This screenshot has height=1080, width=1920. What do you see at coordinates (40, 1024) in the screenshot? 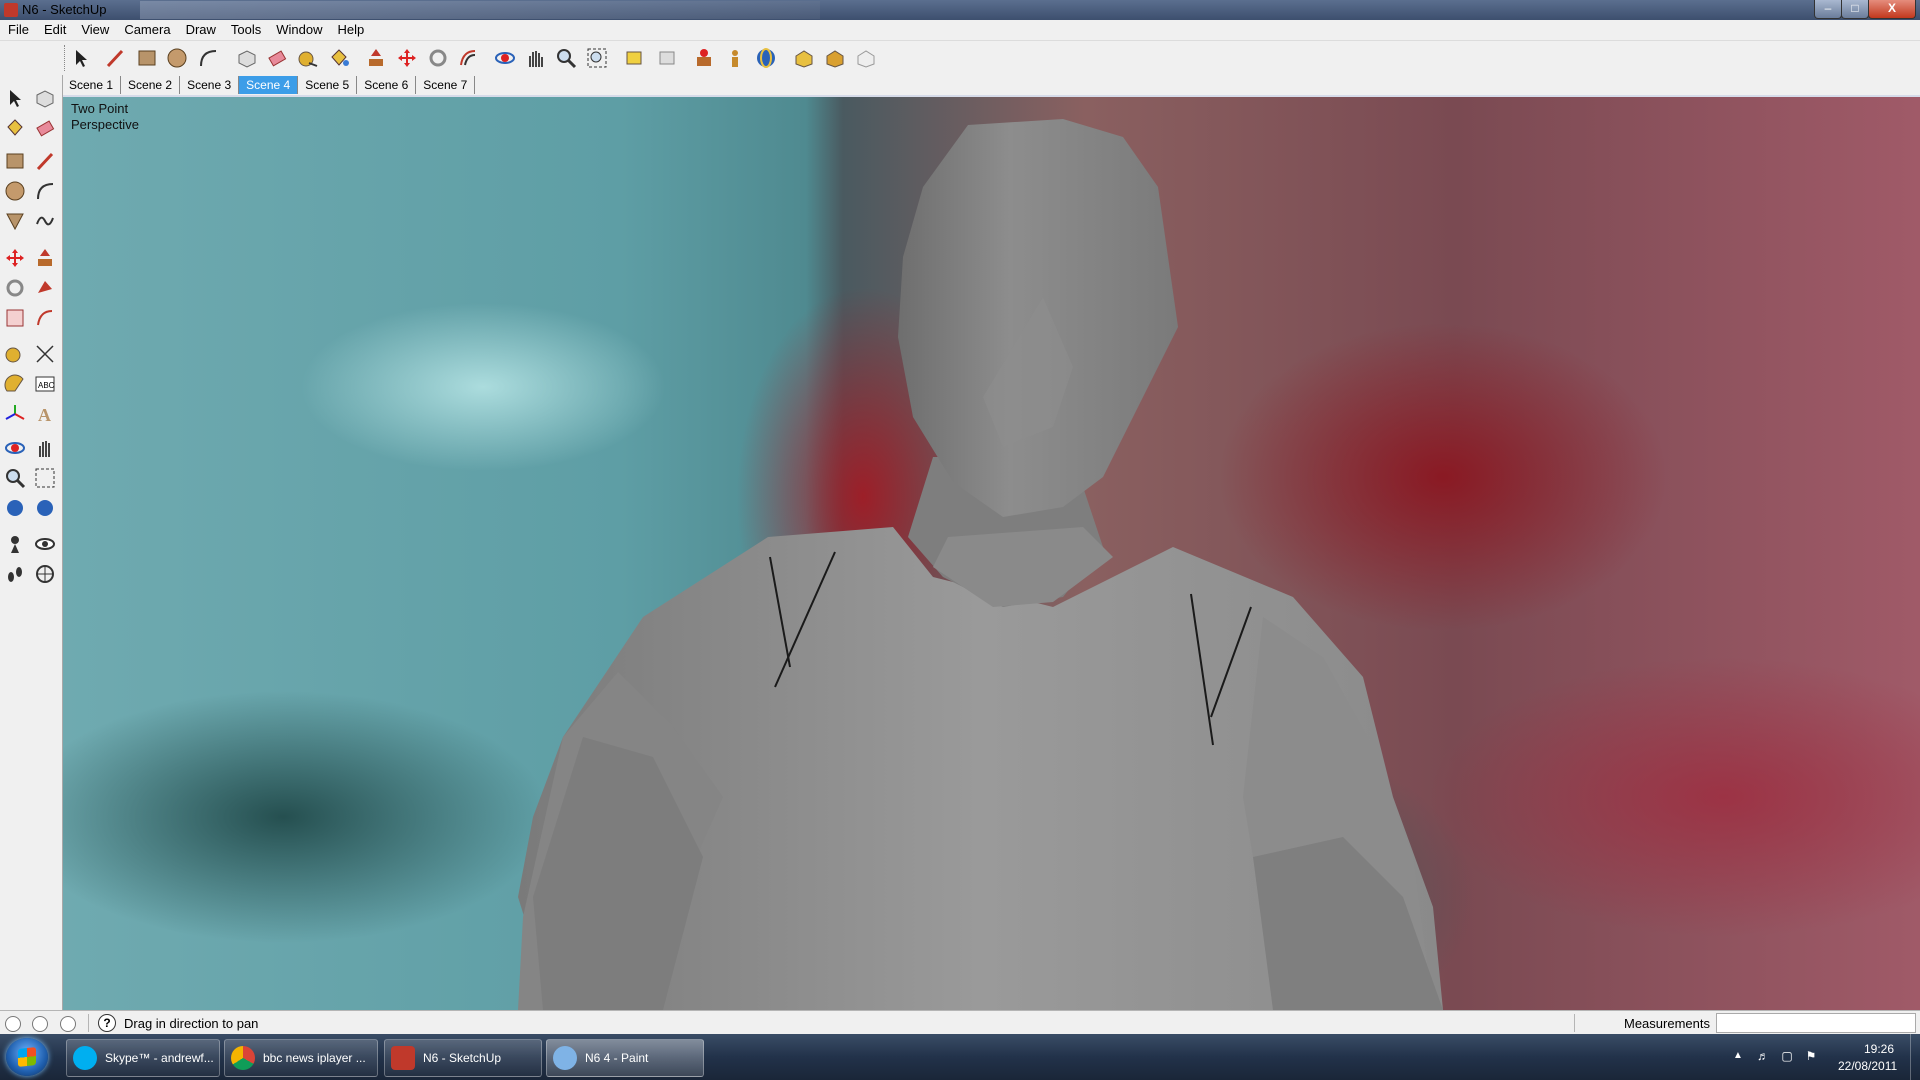
I see `credits-icon` at bounding box center [40, 1024].